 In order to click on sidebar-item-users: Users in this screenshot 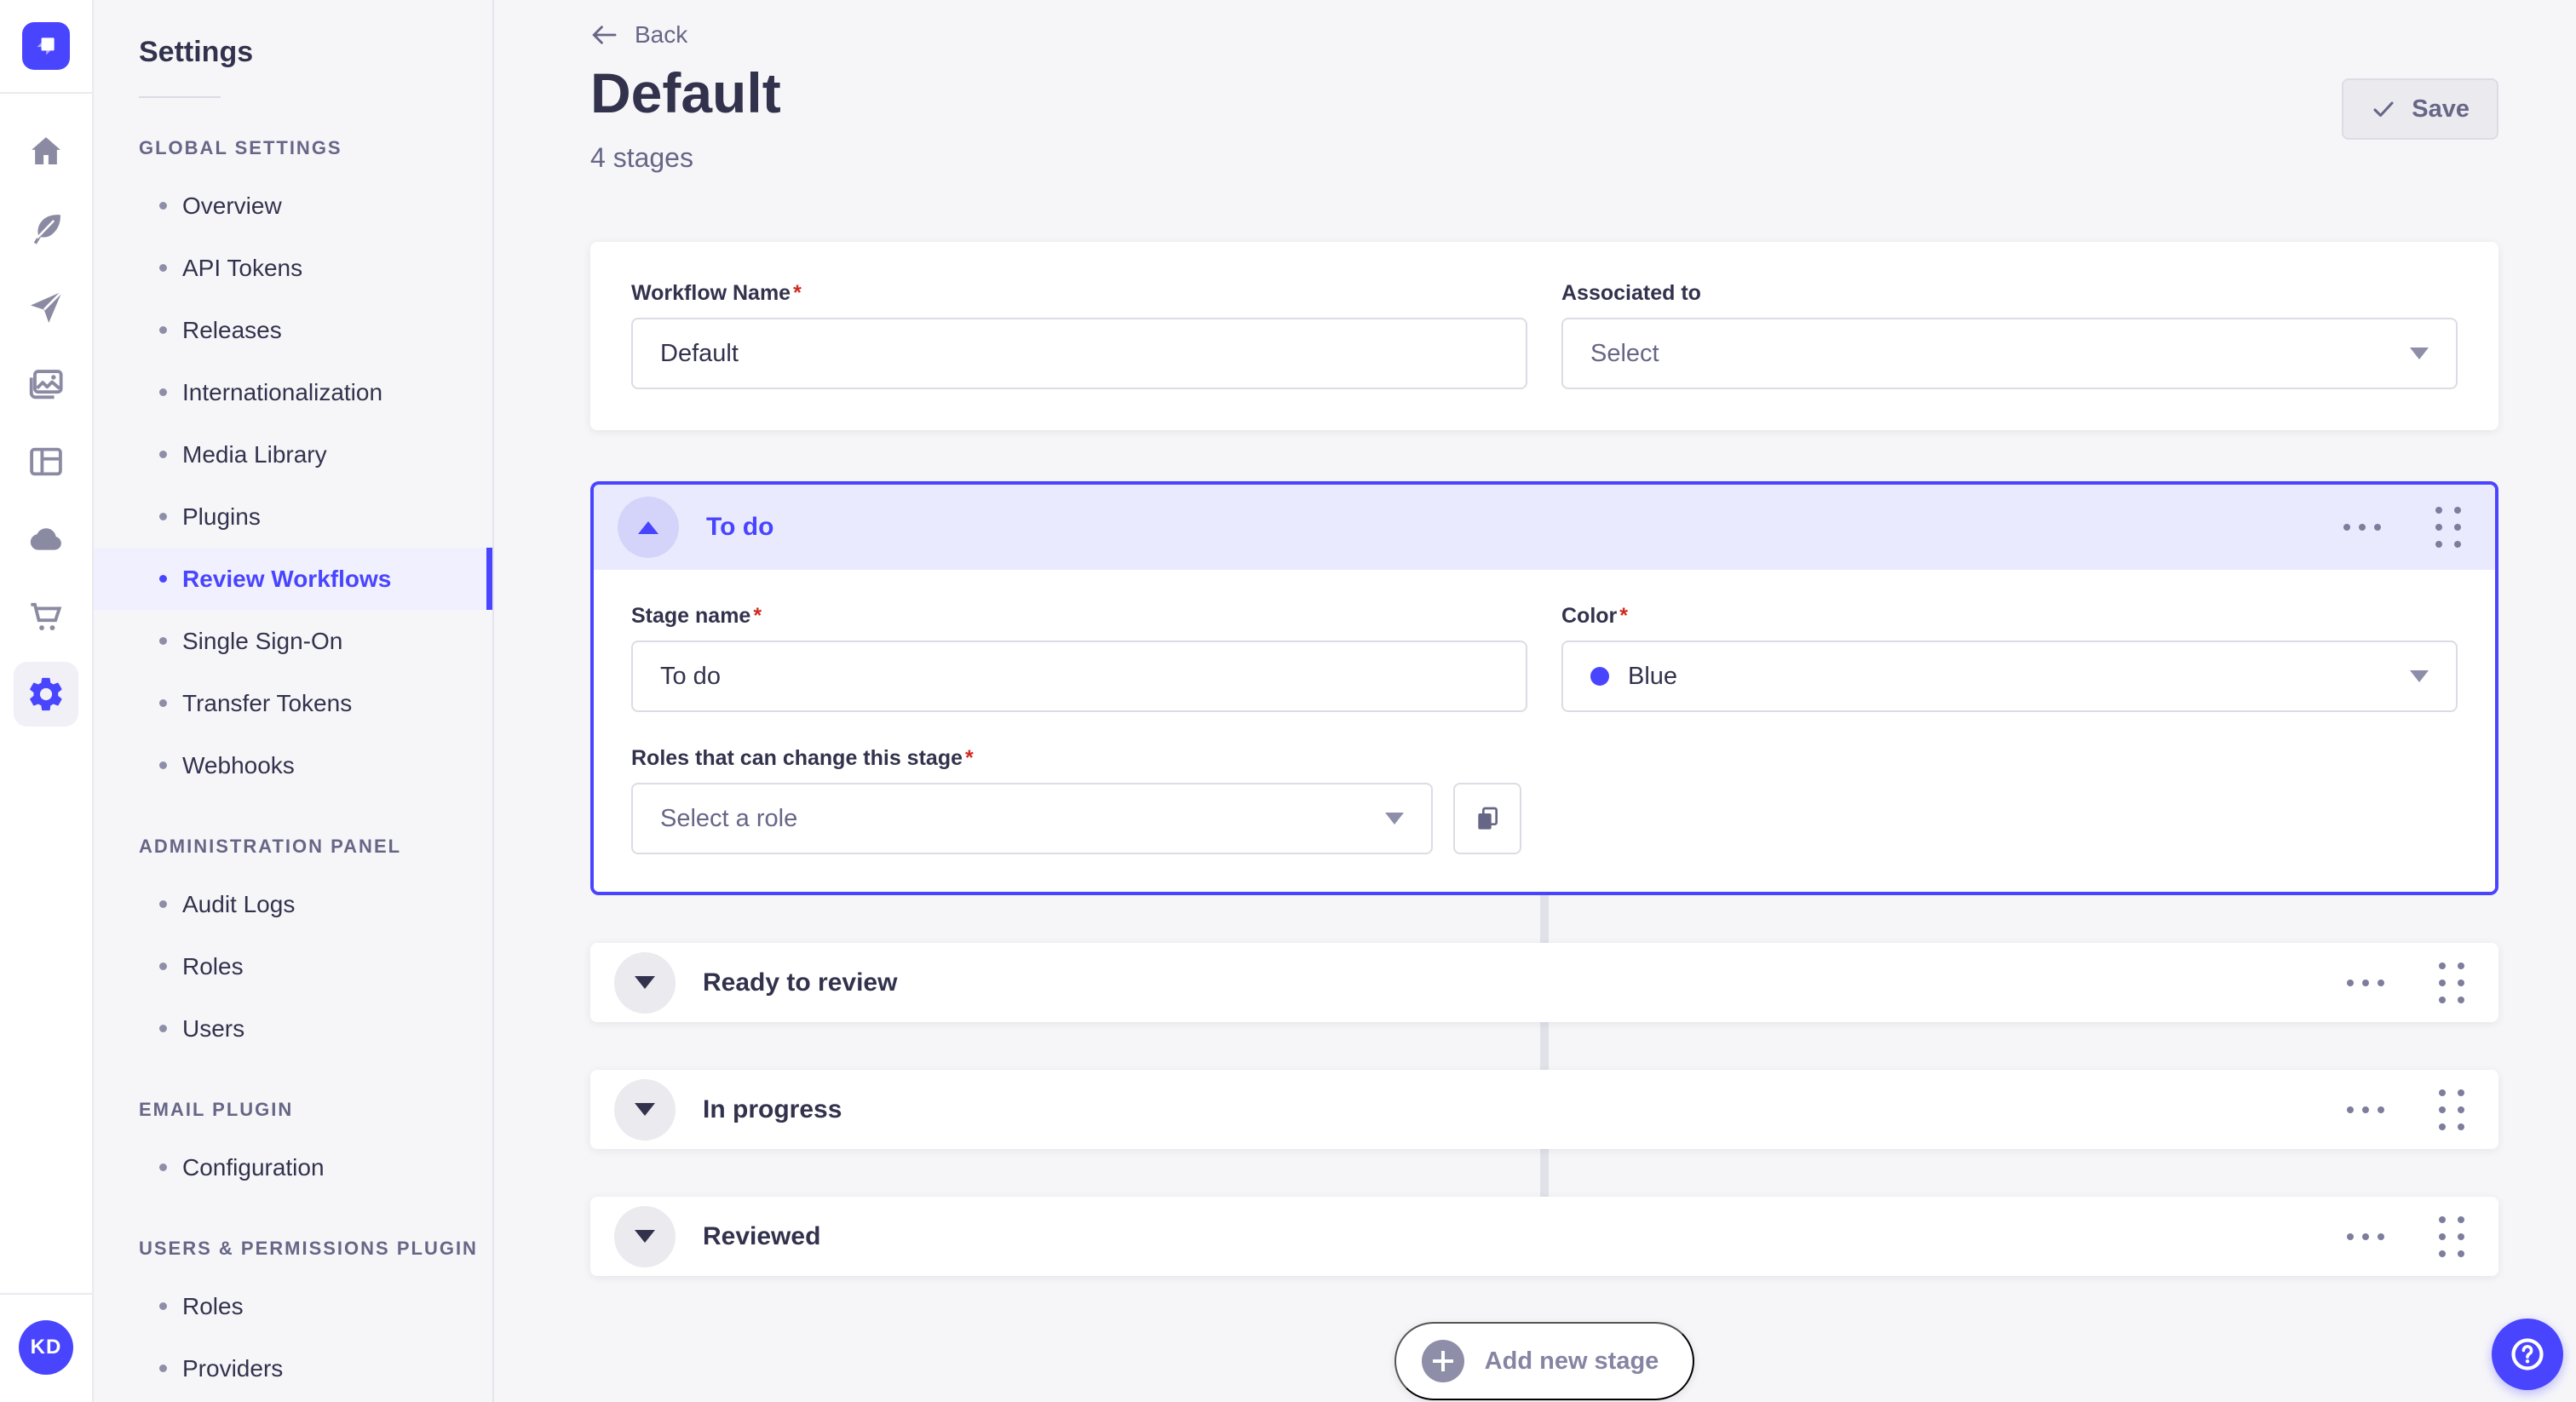, I will do `click(293, 1028)`.